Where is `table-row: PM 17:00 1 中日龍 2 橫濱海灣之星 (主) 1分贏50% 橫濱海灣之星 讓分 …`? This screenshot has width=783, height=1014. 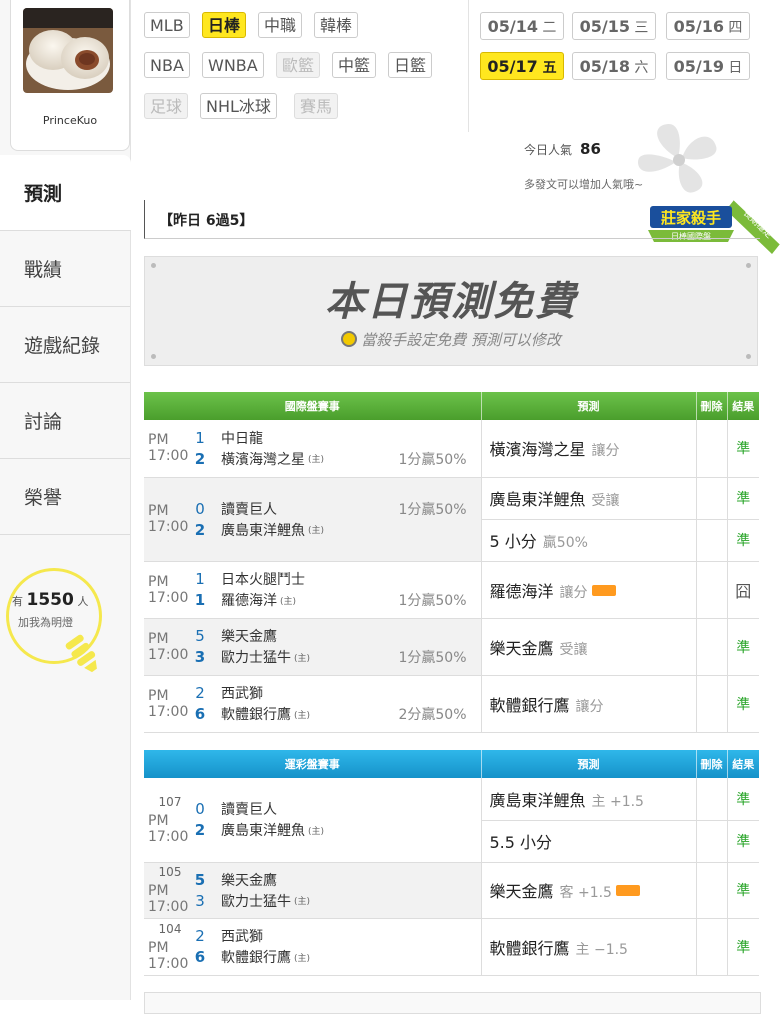
table-row: PM 17:00 1 中日龍 2 橫濱海灣之星 (主) 1分贏50% 橫濱海灣之星 讓分 … is located at coordinates (451, 449).